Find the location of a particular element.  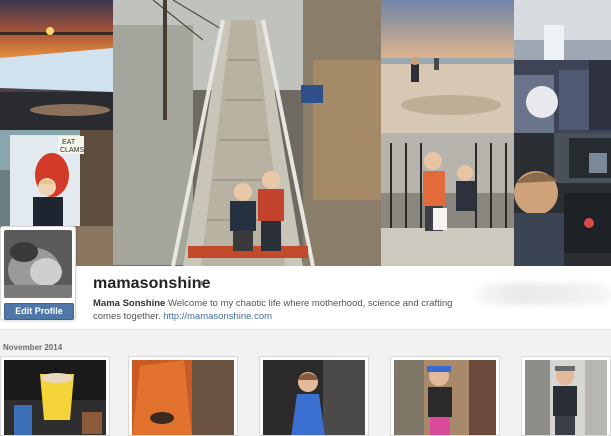

museum-photo is located at coordinates (447, 199).